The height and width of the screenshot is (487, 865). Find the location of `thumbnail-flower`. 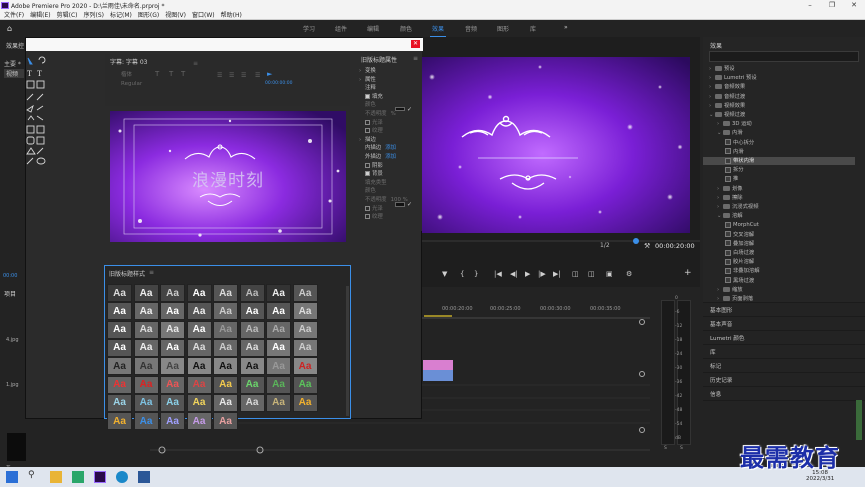

thumbnail-flower is located at coordinates (16, 447).